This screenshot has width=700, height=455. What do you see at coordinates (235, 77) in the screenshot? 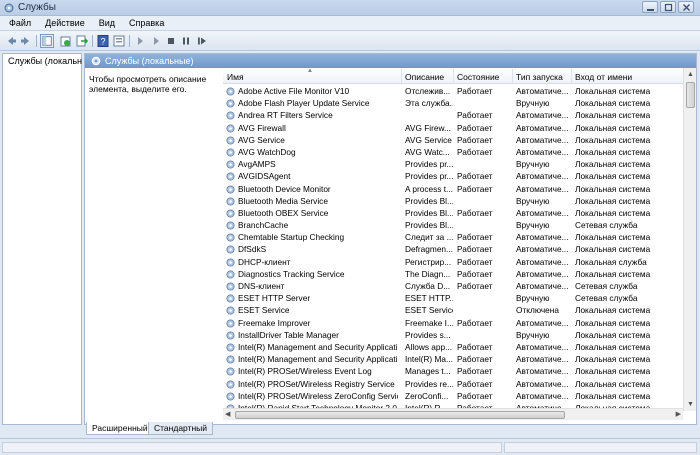
I see `column-header-name: Имя` at bounding box center [235, 77].